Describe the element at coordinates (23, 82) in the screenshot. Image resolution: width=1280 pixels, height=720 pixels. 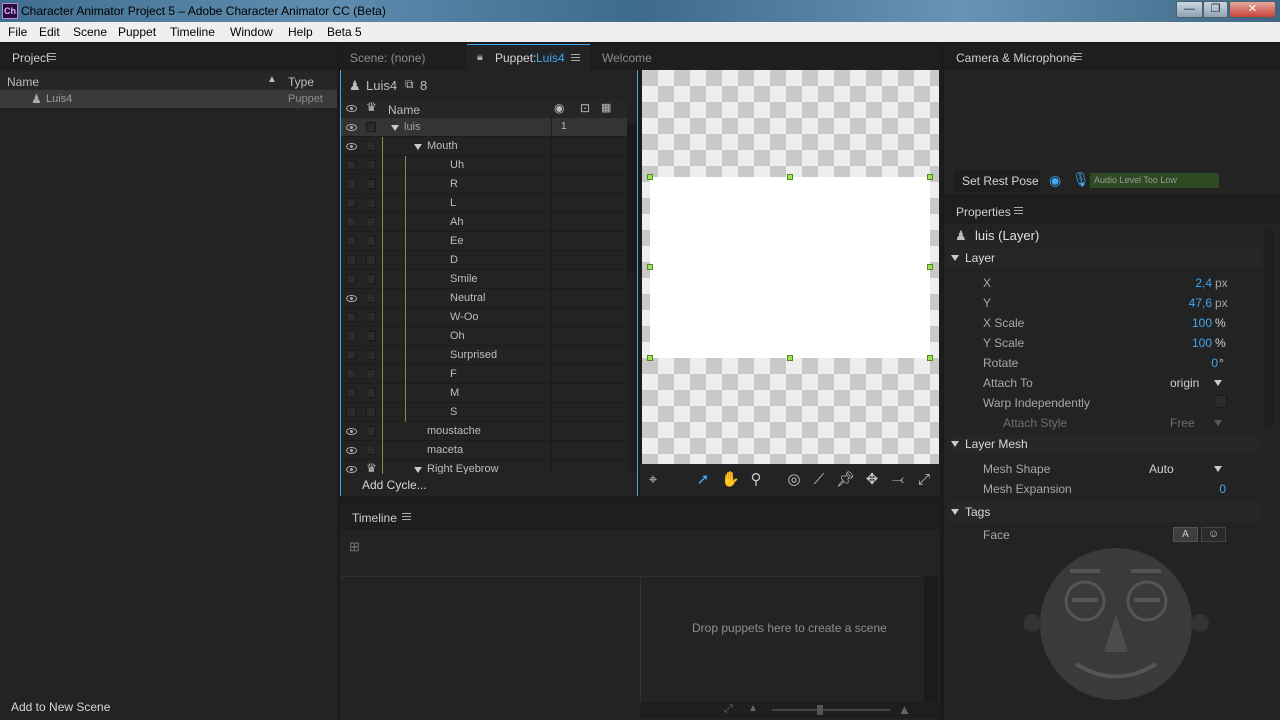
I see `column-name: Name` at that location.